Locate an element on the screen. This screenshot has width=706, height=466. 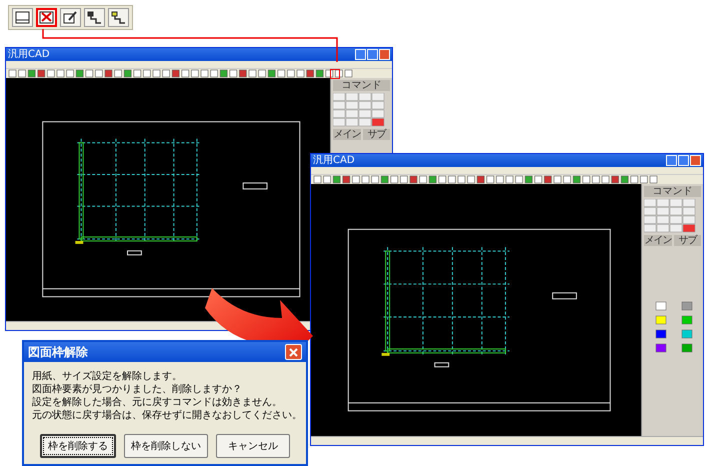
edit-icon is located at coordinates (70, 17).